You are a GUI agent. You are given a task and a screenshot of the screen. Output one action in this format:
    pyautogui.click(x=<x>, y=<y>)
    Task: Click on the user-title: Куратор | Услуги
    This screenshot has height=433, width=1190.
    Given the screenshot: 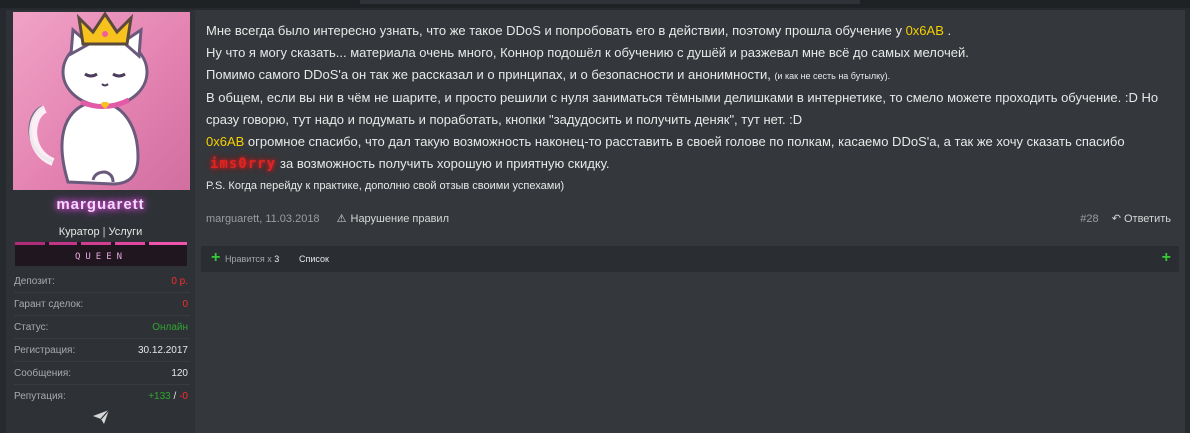 What is the action you would take?
    pyautogui.click(x=100, y=232)
    